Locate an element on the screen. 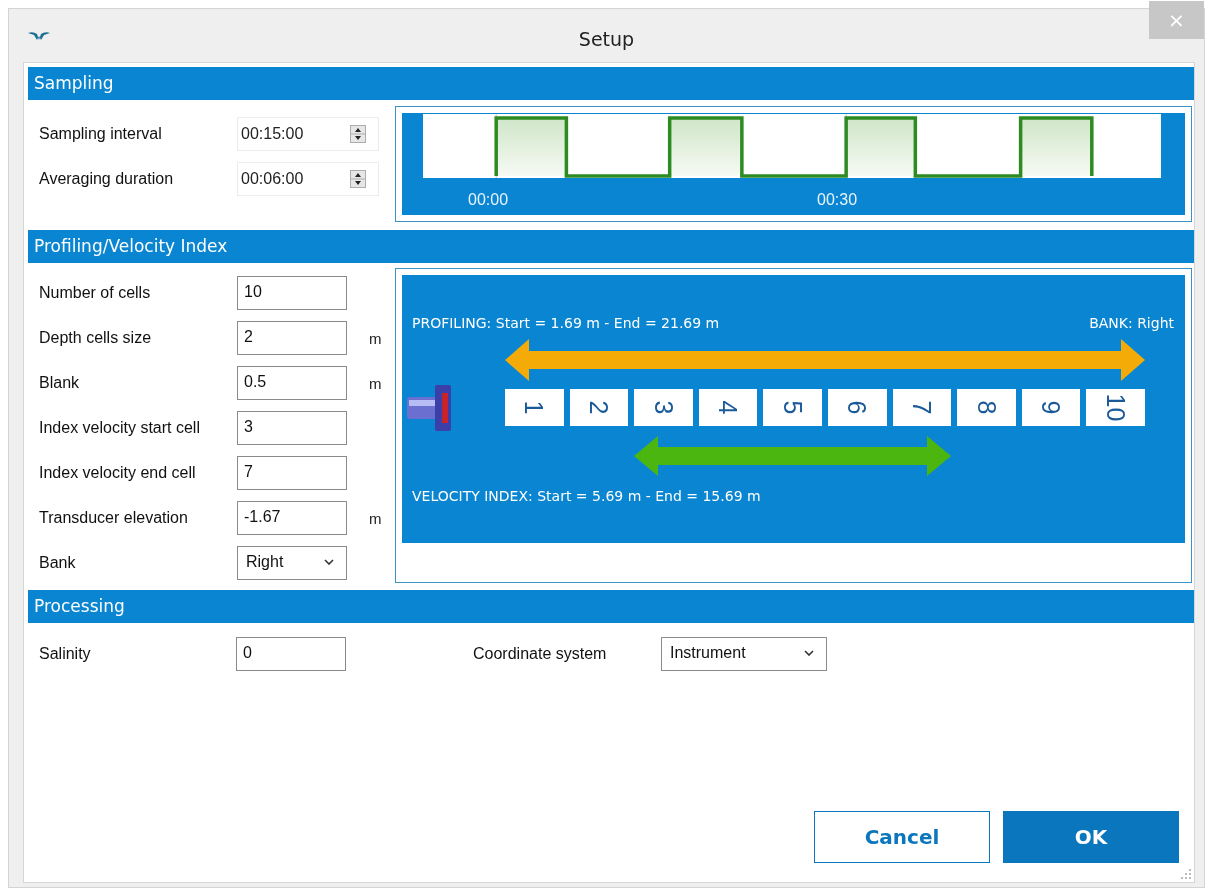 The image size is (1217, 892). input-field: 2 is located at coordinates (292, 338).